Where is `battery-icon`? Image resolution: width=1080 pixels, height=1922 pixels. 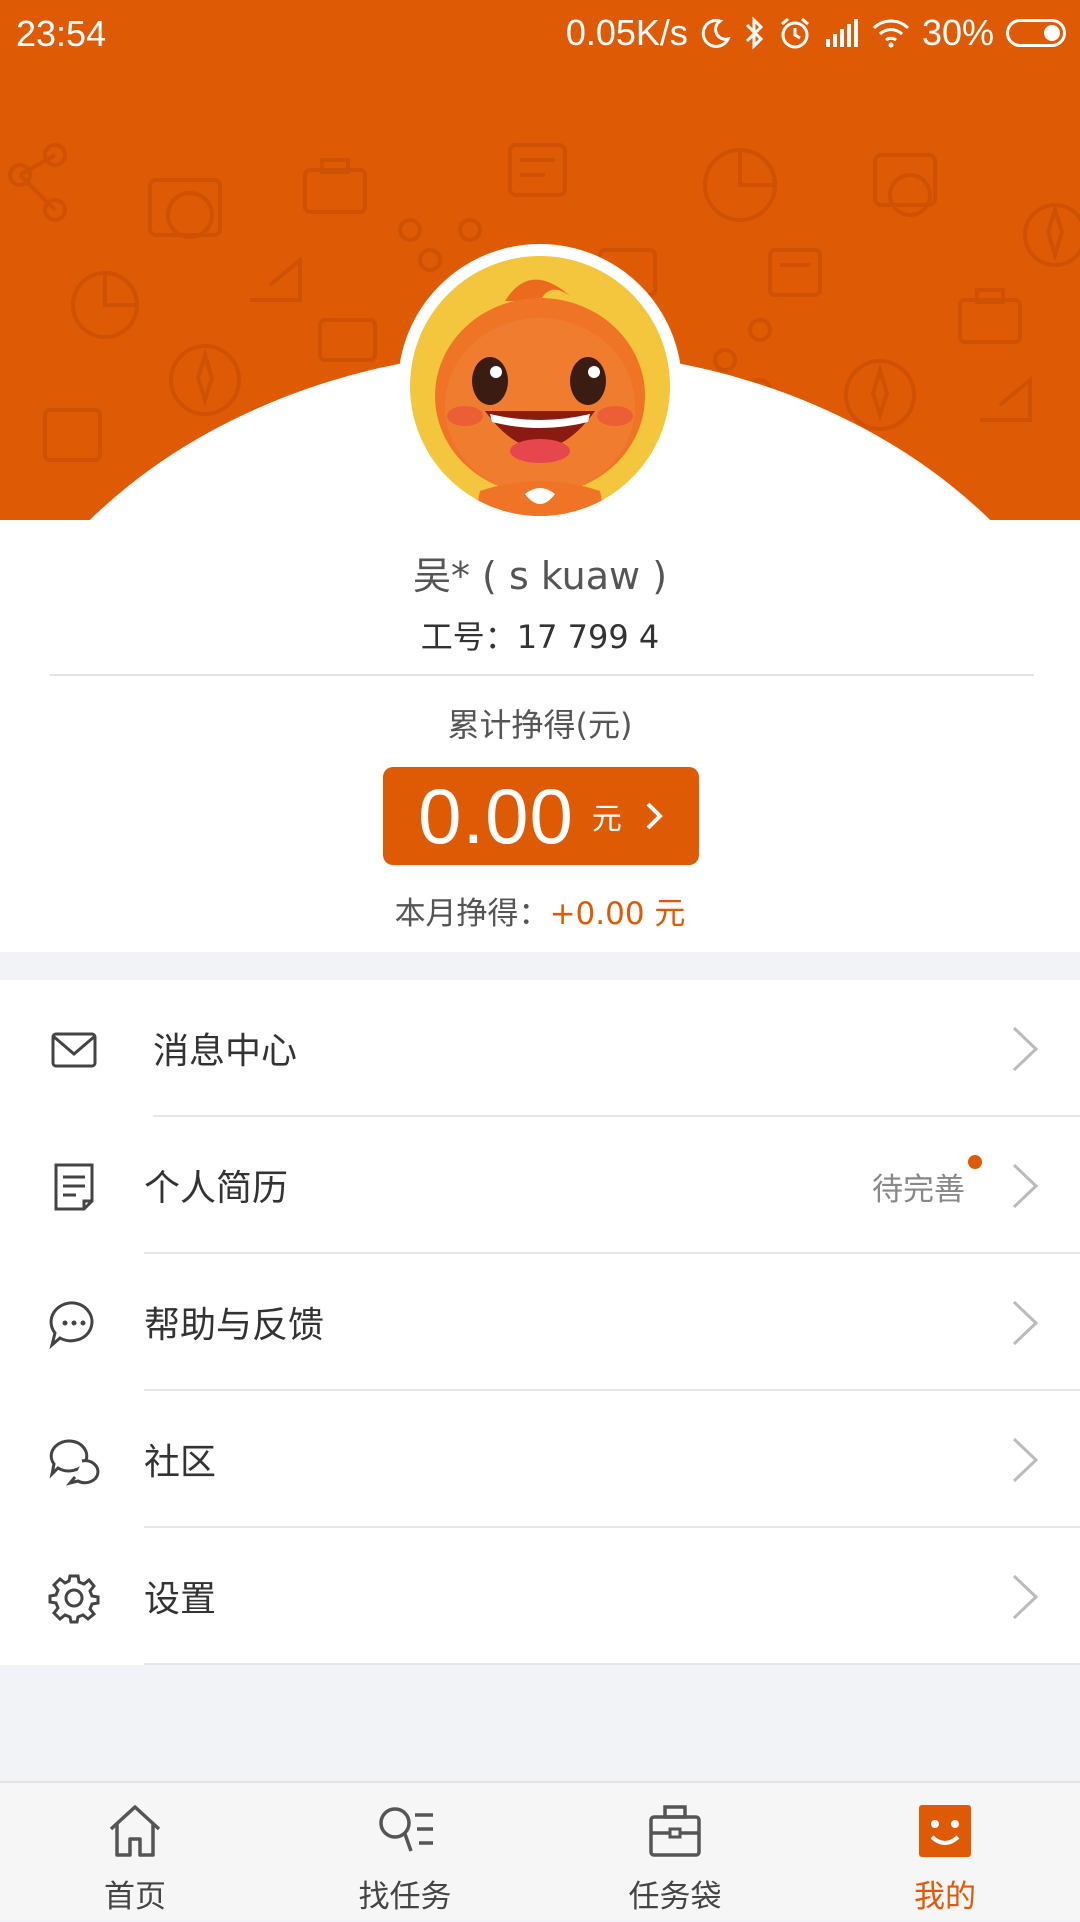 battery-icon is located at coordinates (1036, 33).